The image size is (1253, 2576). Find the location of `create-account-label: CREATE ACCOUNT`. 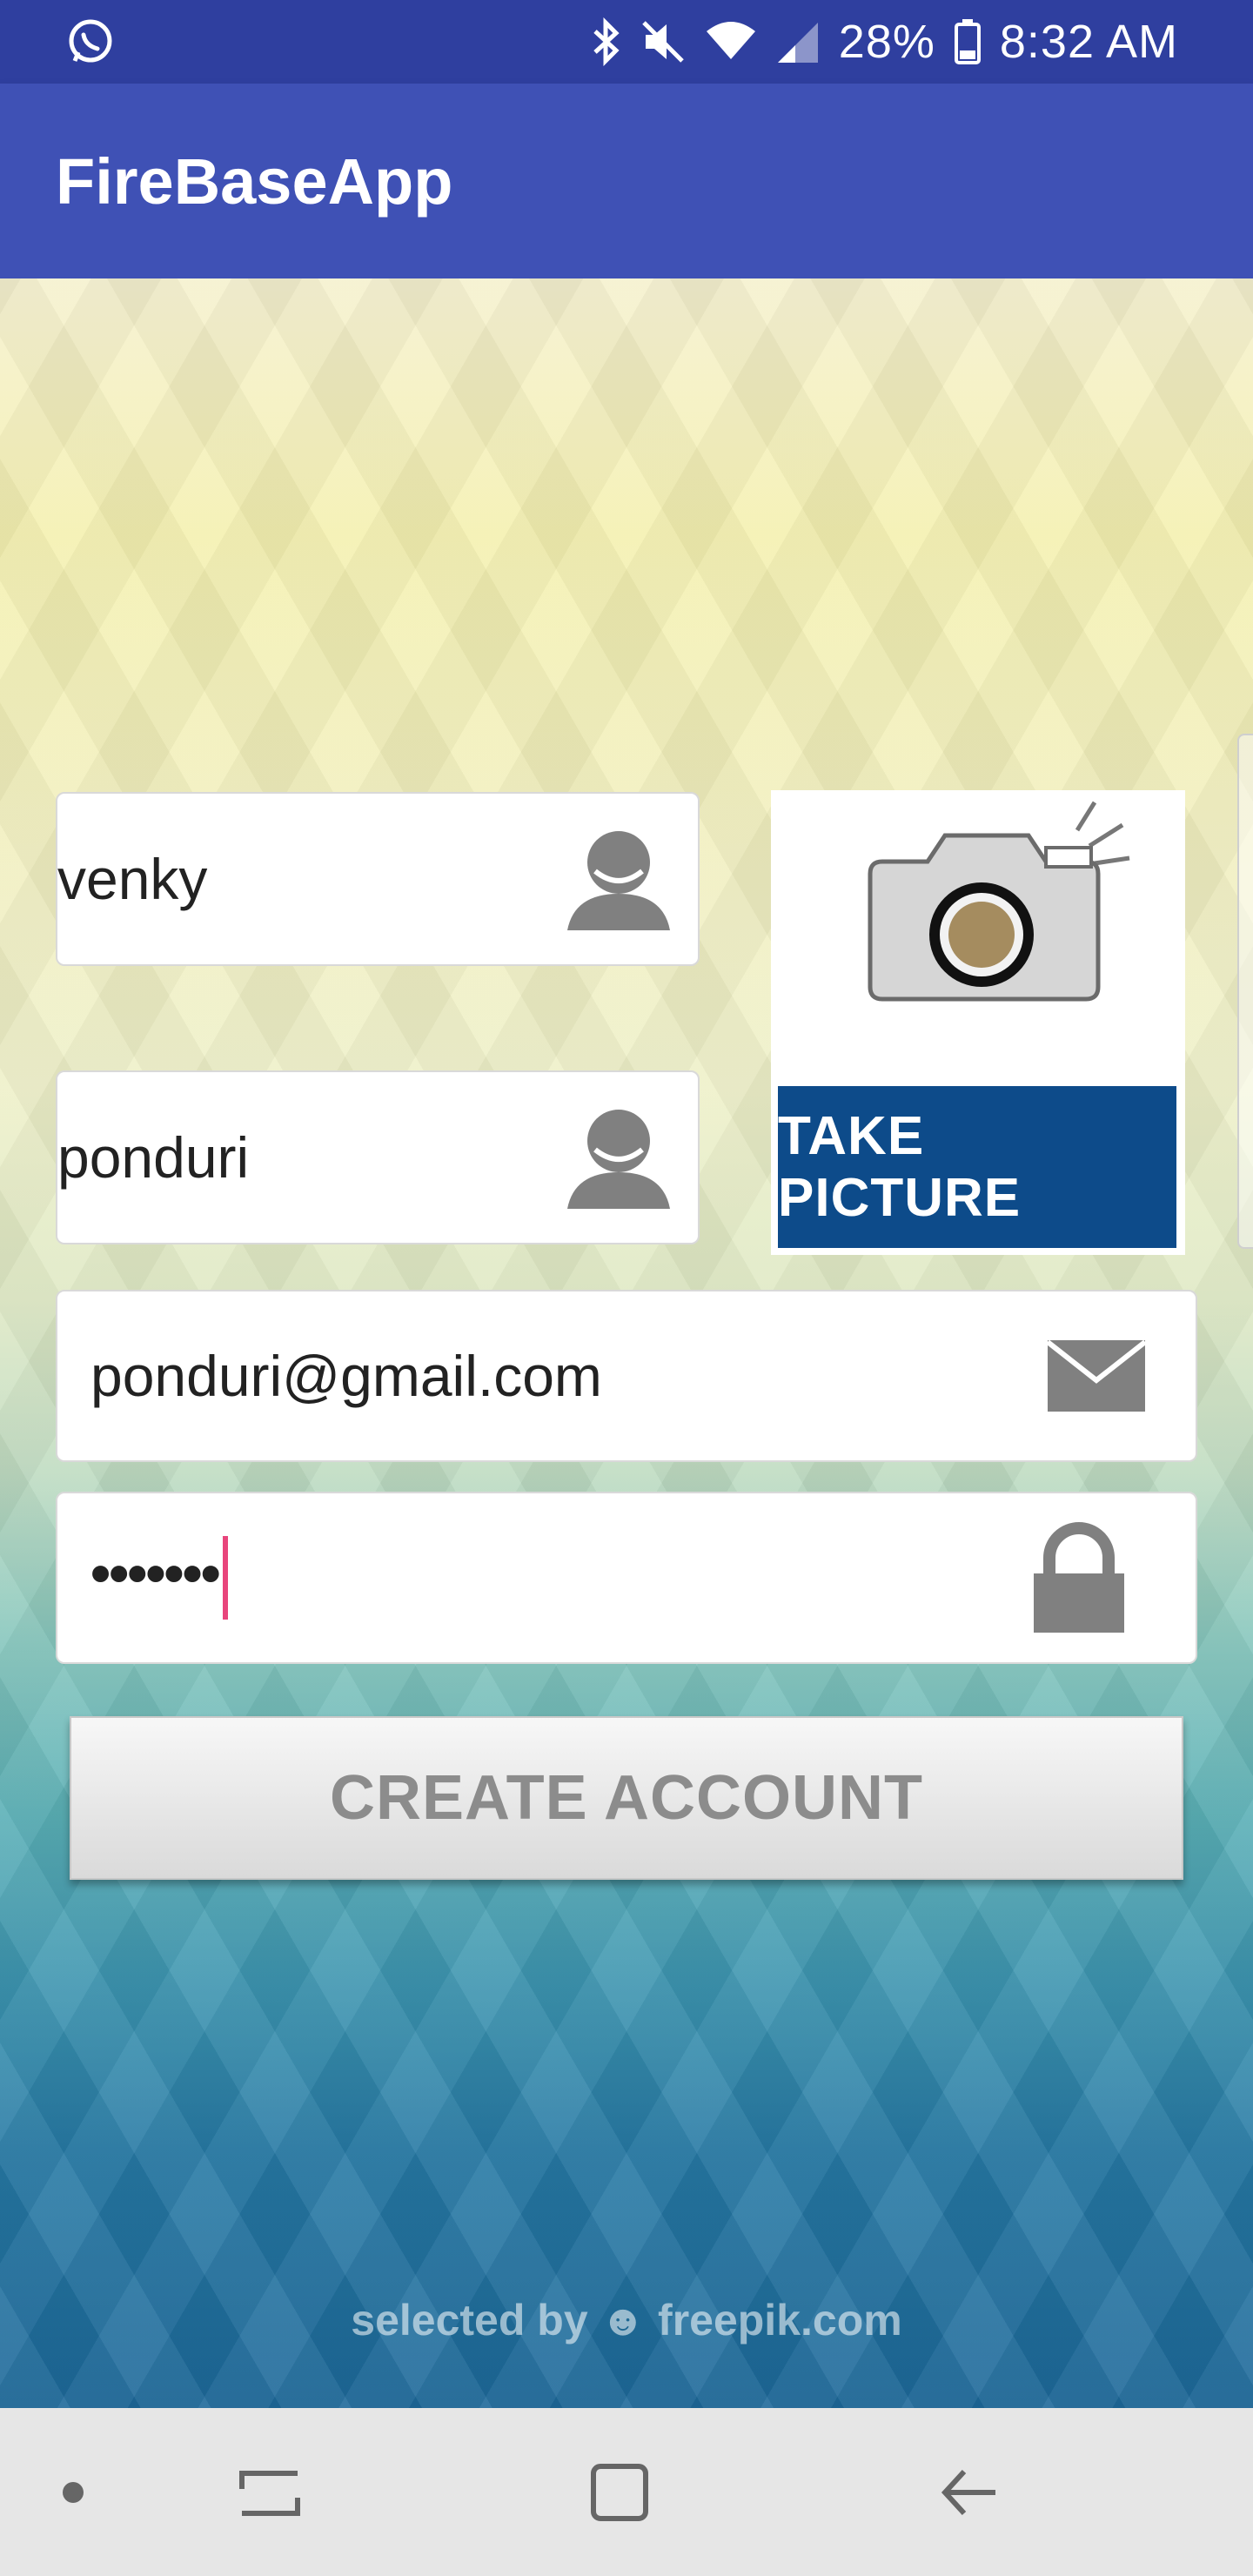

create-account-label: CREATE ACCOUNT is located at coordinates (626, 1798).